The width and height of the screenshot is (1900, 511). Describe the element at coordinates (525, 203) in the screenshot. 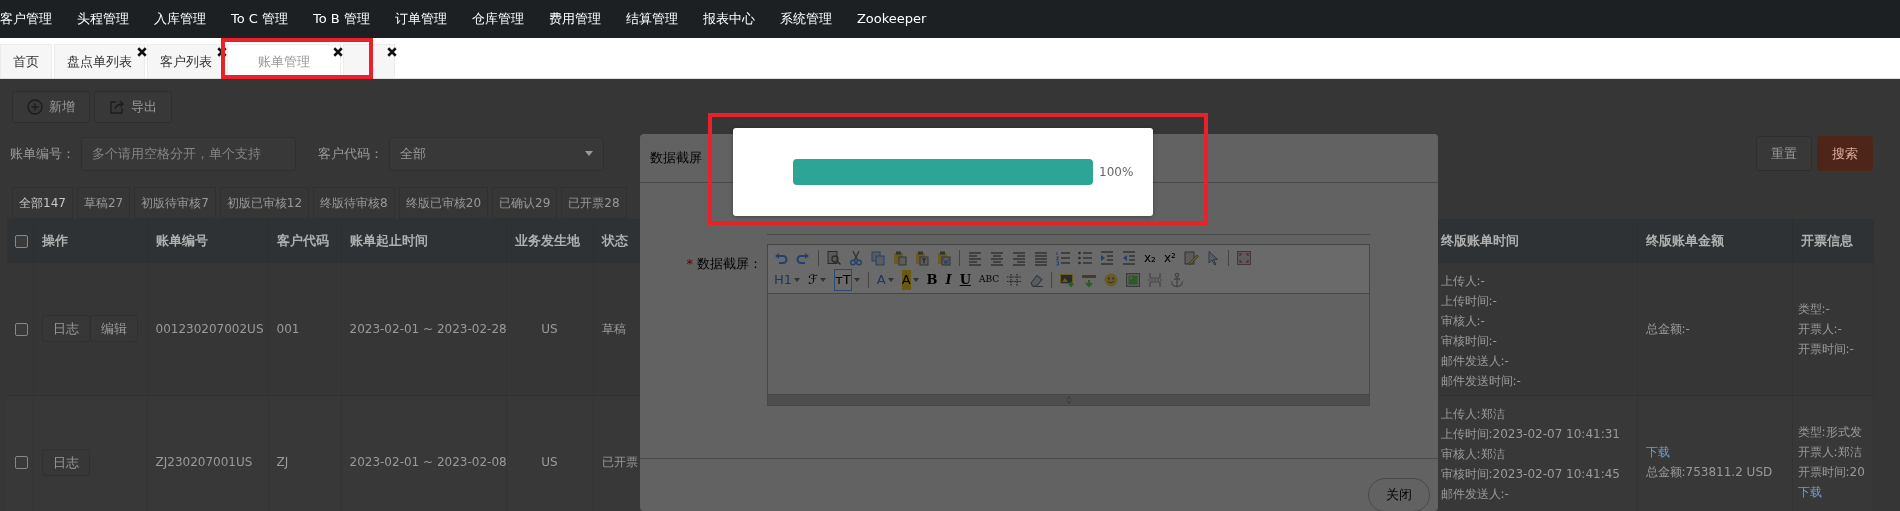

I see `status-filter-tab: 已确认29` at that location.